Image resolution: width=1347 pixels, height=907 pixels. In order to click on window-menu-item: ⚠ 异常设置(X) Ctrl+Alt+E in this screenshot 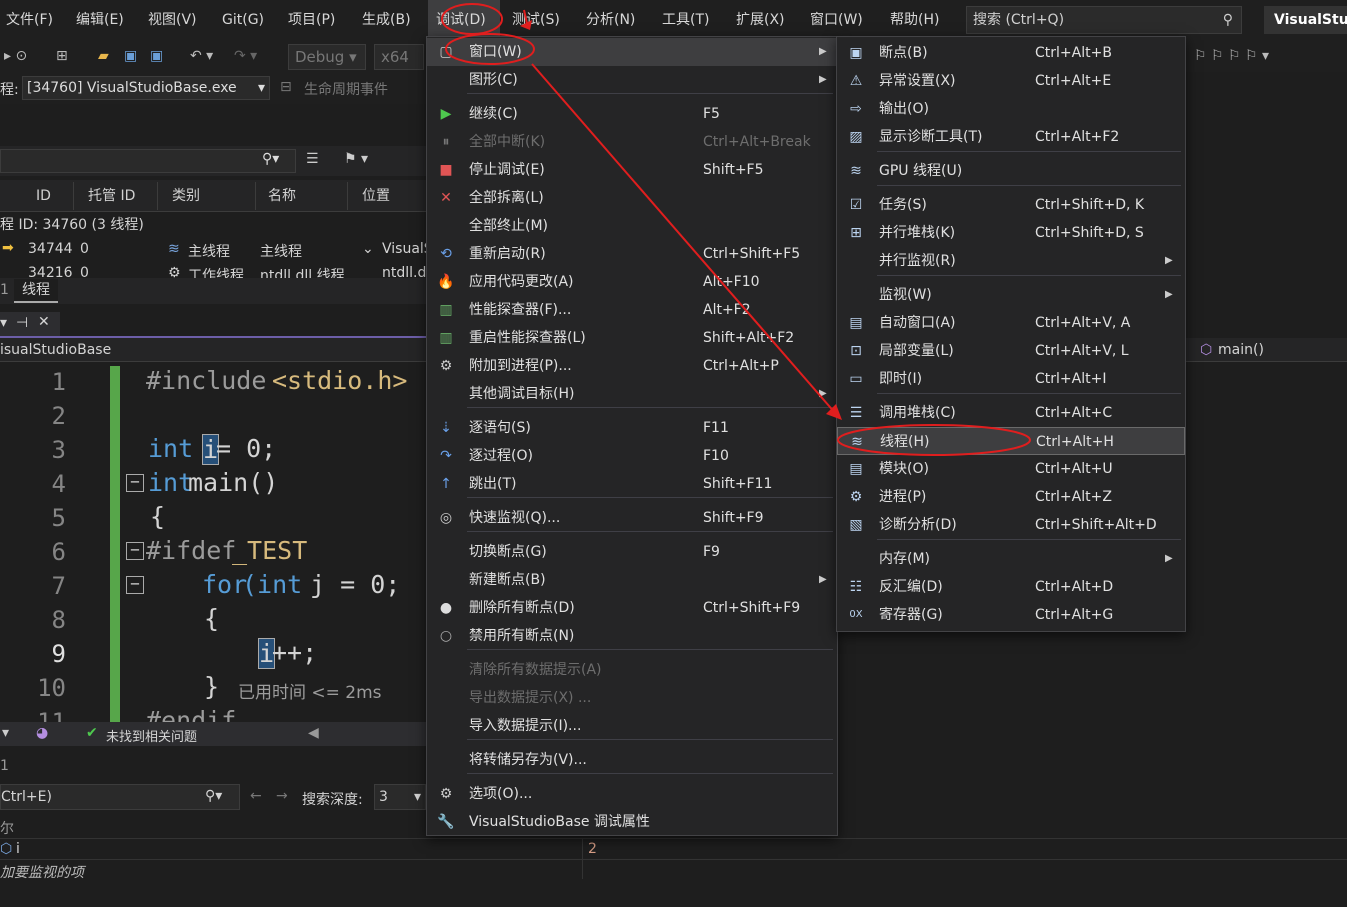, I will do `click(1011, 81)`.